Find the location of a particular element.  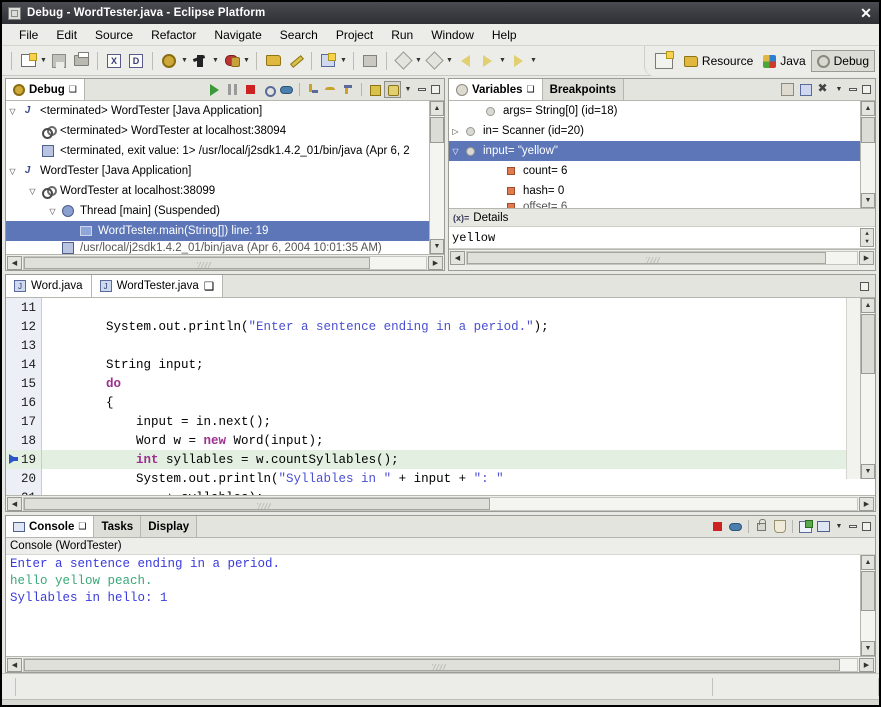

new-java-class-icon is located at coordinates (328, 61).